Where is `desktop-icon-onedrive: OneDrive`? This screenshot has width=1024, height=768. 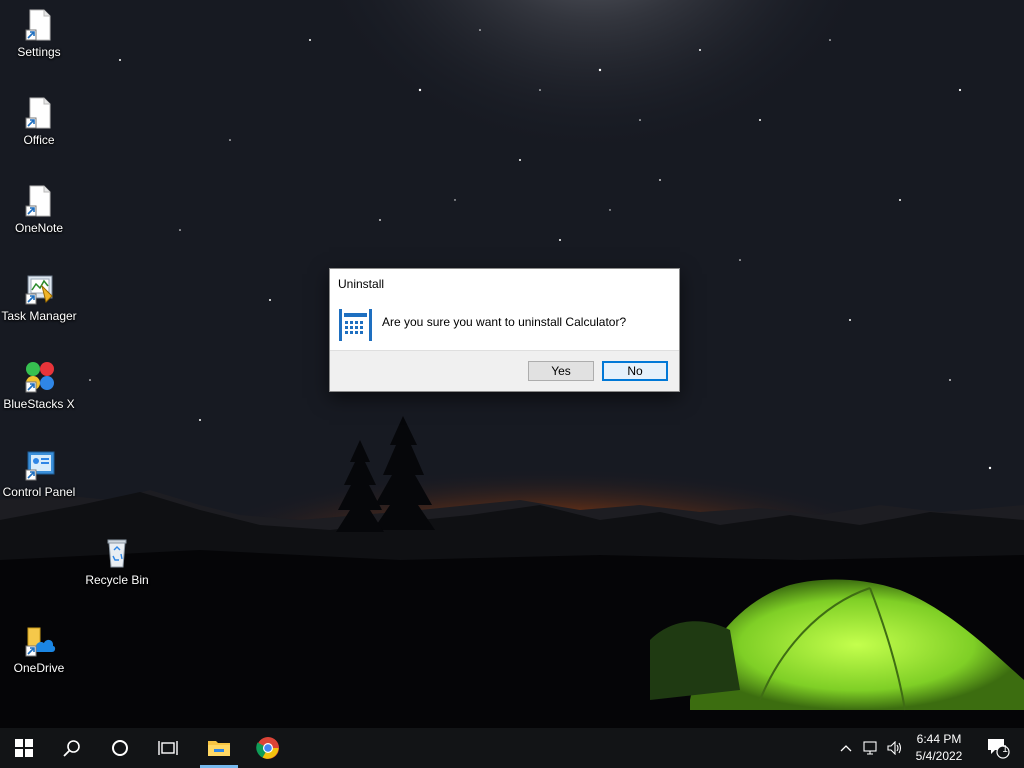
desktop-icon-onedrive: OneDrive is located at coordinates (39, 649).